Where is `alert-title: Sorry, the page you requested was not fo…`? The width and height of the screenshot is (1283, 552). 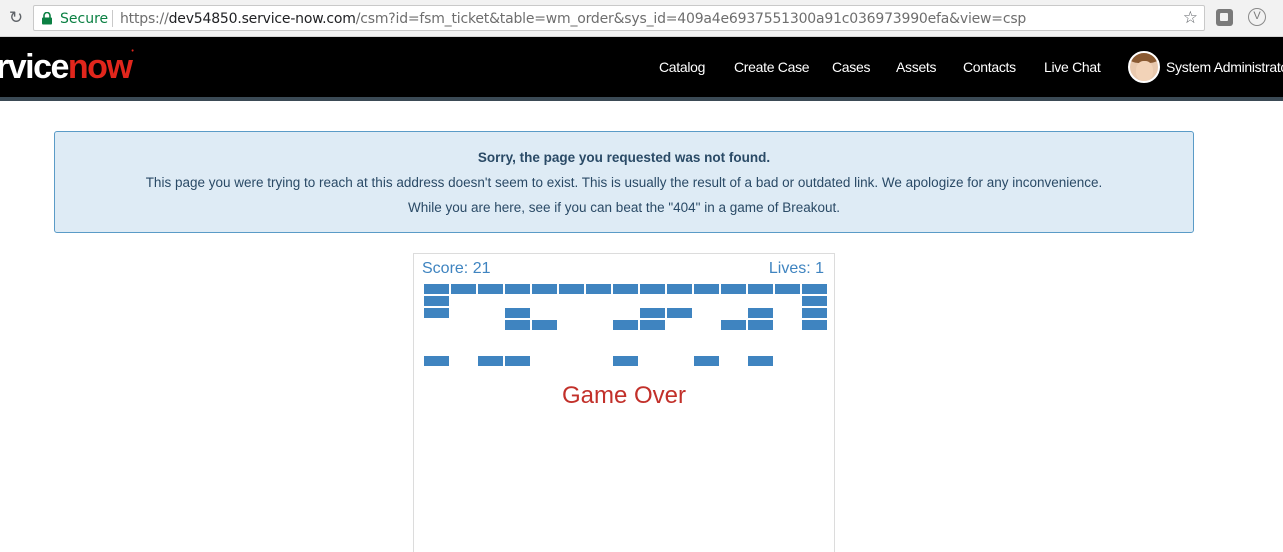 alert-title: Sorry, the page you requested was not fo… is located at coordinates (624, 157).